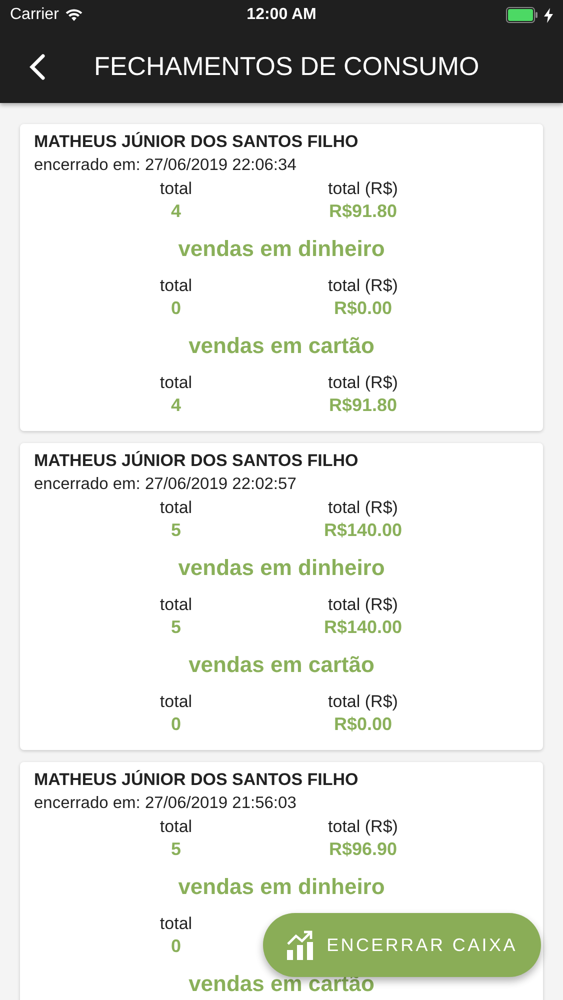  Describe the element at coordinates (281, 15) in the screenshot. I see `clock-time: 12:00 AM` at that location.